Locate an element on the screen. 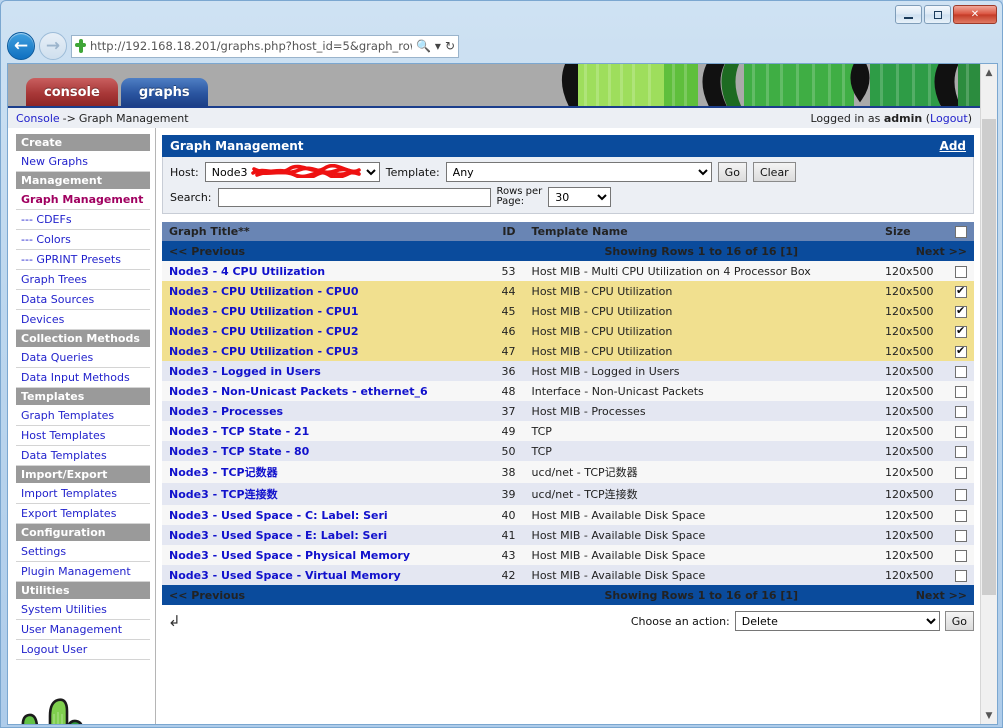  search-input is located at coordinates (354, 197).